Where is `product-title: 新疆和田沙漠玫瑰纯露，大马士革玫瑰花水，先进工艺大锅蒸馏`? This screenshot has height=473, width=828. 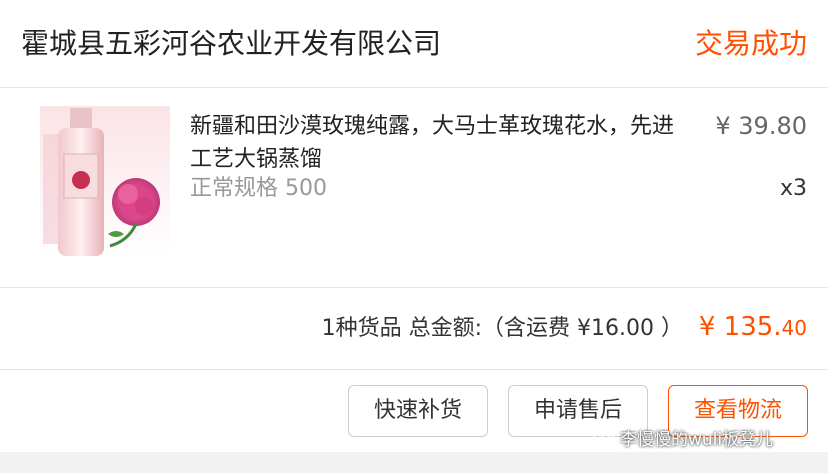
product-title: 新疆和田沙漠玫瑰纯露，大马士革玫瑰花水，先进工艺大锅蒸馏 is located at coordinates (442, 143).